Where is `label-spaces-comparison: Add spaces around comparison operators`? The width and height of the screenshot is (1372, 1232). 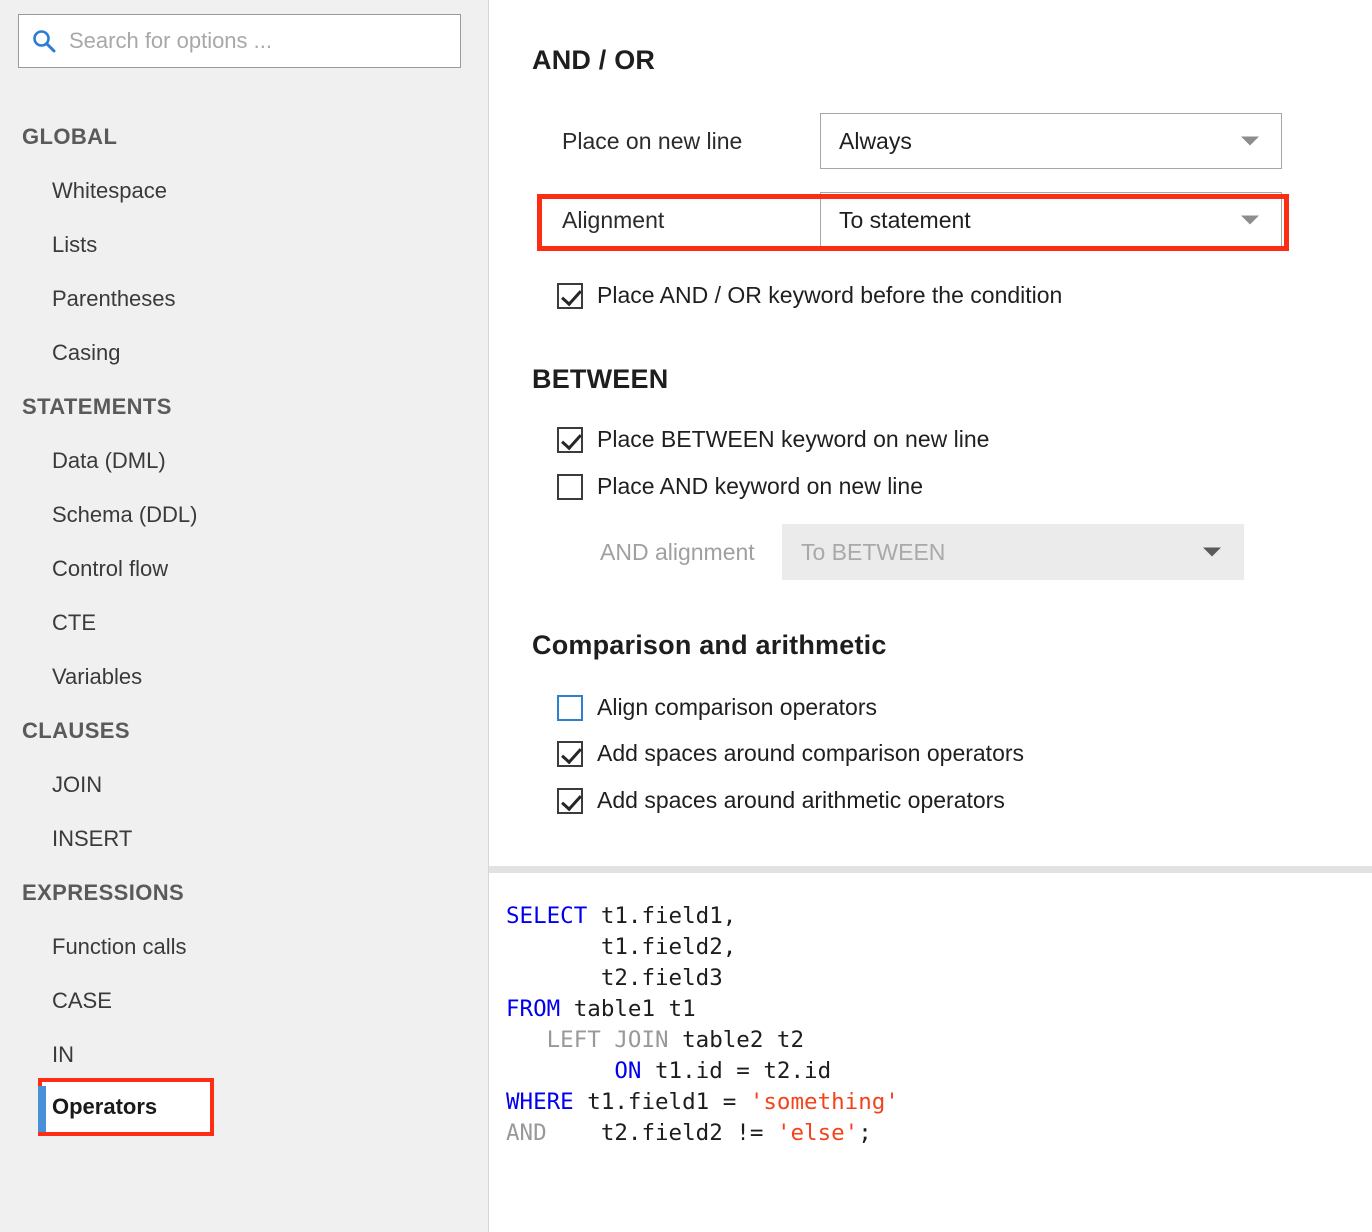 label-spaces-comparison: Add spaces around comparison operators is located at coordinates (811, 753).